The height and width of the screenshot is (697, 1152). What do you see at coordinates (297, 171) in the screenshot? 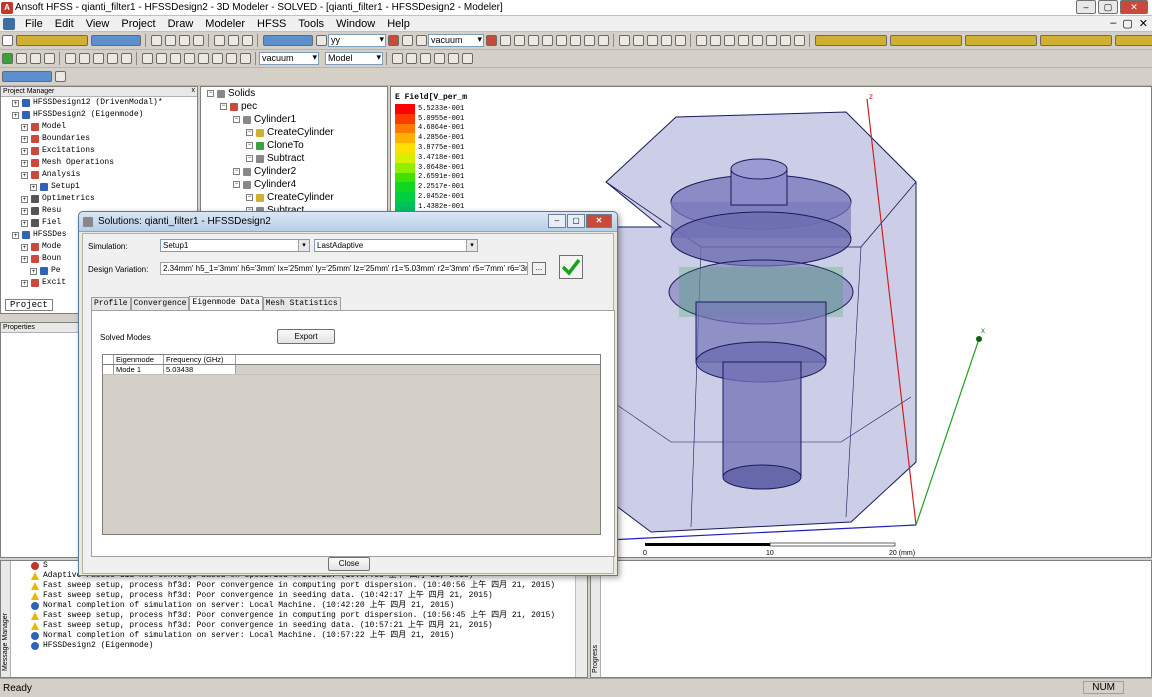
I see `model-tree-item: − Cylinder2` at bounding box center [297, 171].